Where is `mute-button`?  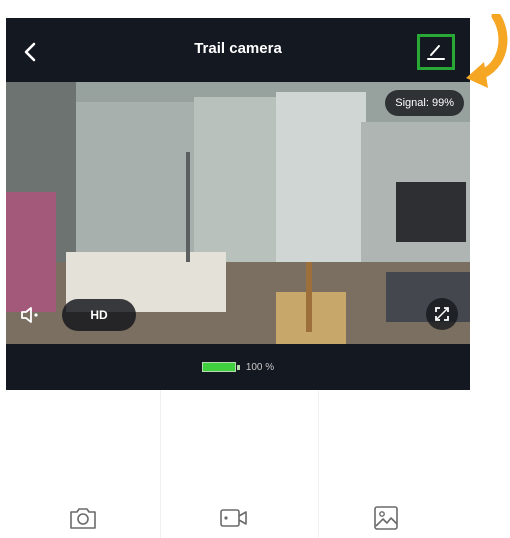 mute-button is located at coordinates (31, 315).